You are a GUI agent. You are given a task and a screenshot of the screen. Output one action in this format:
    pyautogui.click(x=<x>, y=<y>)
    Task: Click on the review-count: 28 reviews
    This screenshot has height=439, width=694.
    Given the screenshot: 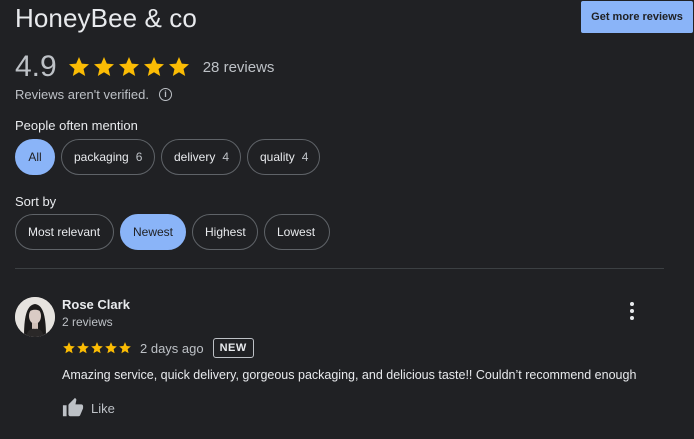 What is the action you would take?
    pyautogui.click(x=238, y=67)
    